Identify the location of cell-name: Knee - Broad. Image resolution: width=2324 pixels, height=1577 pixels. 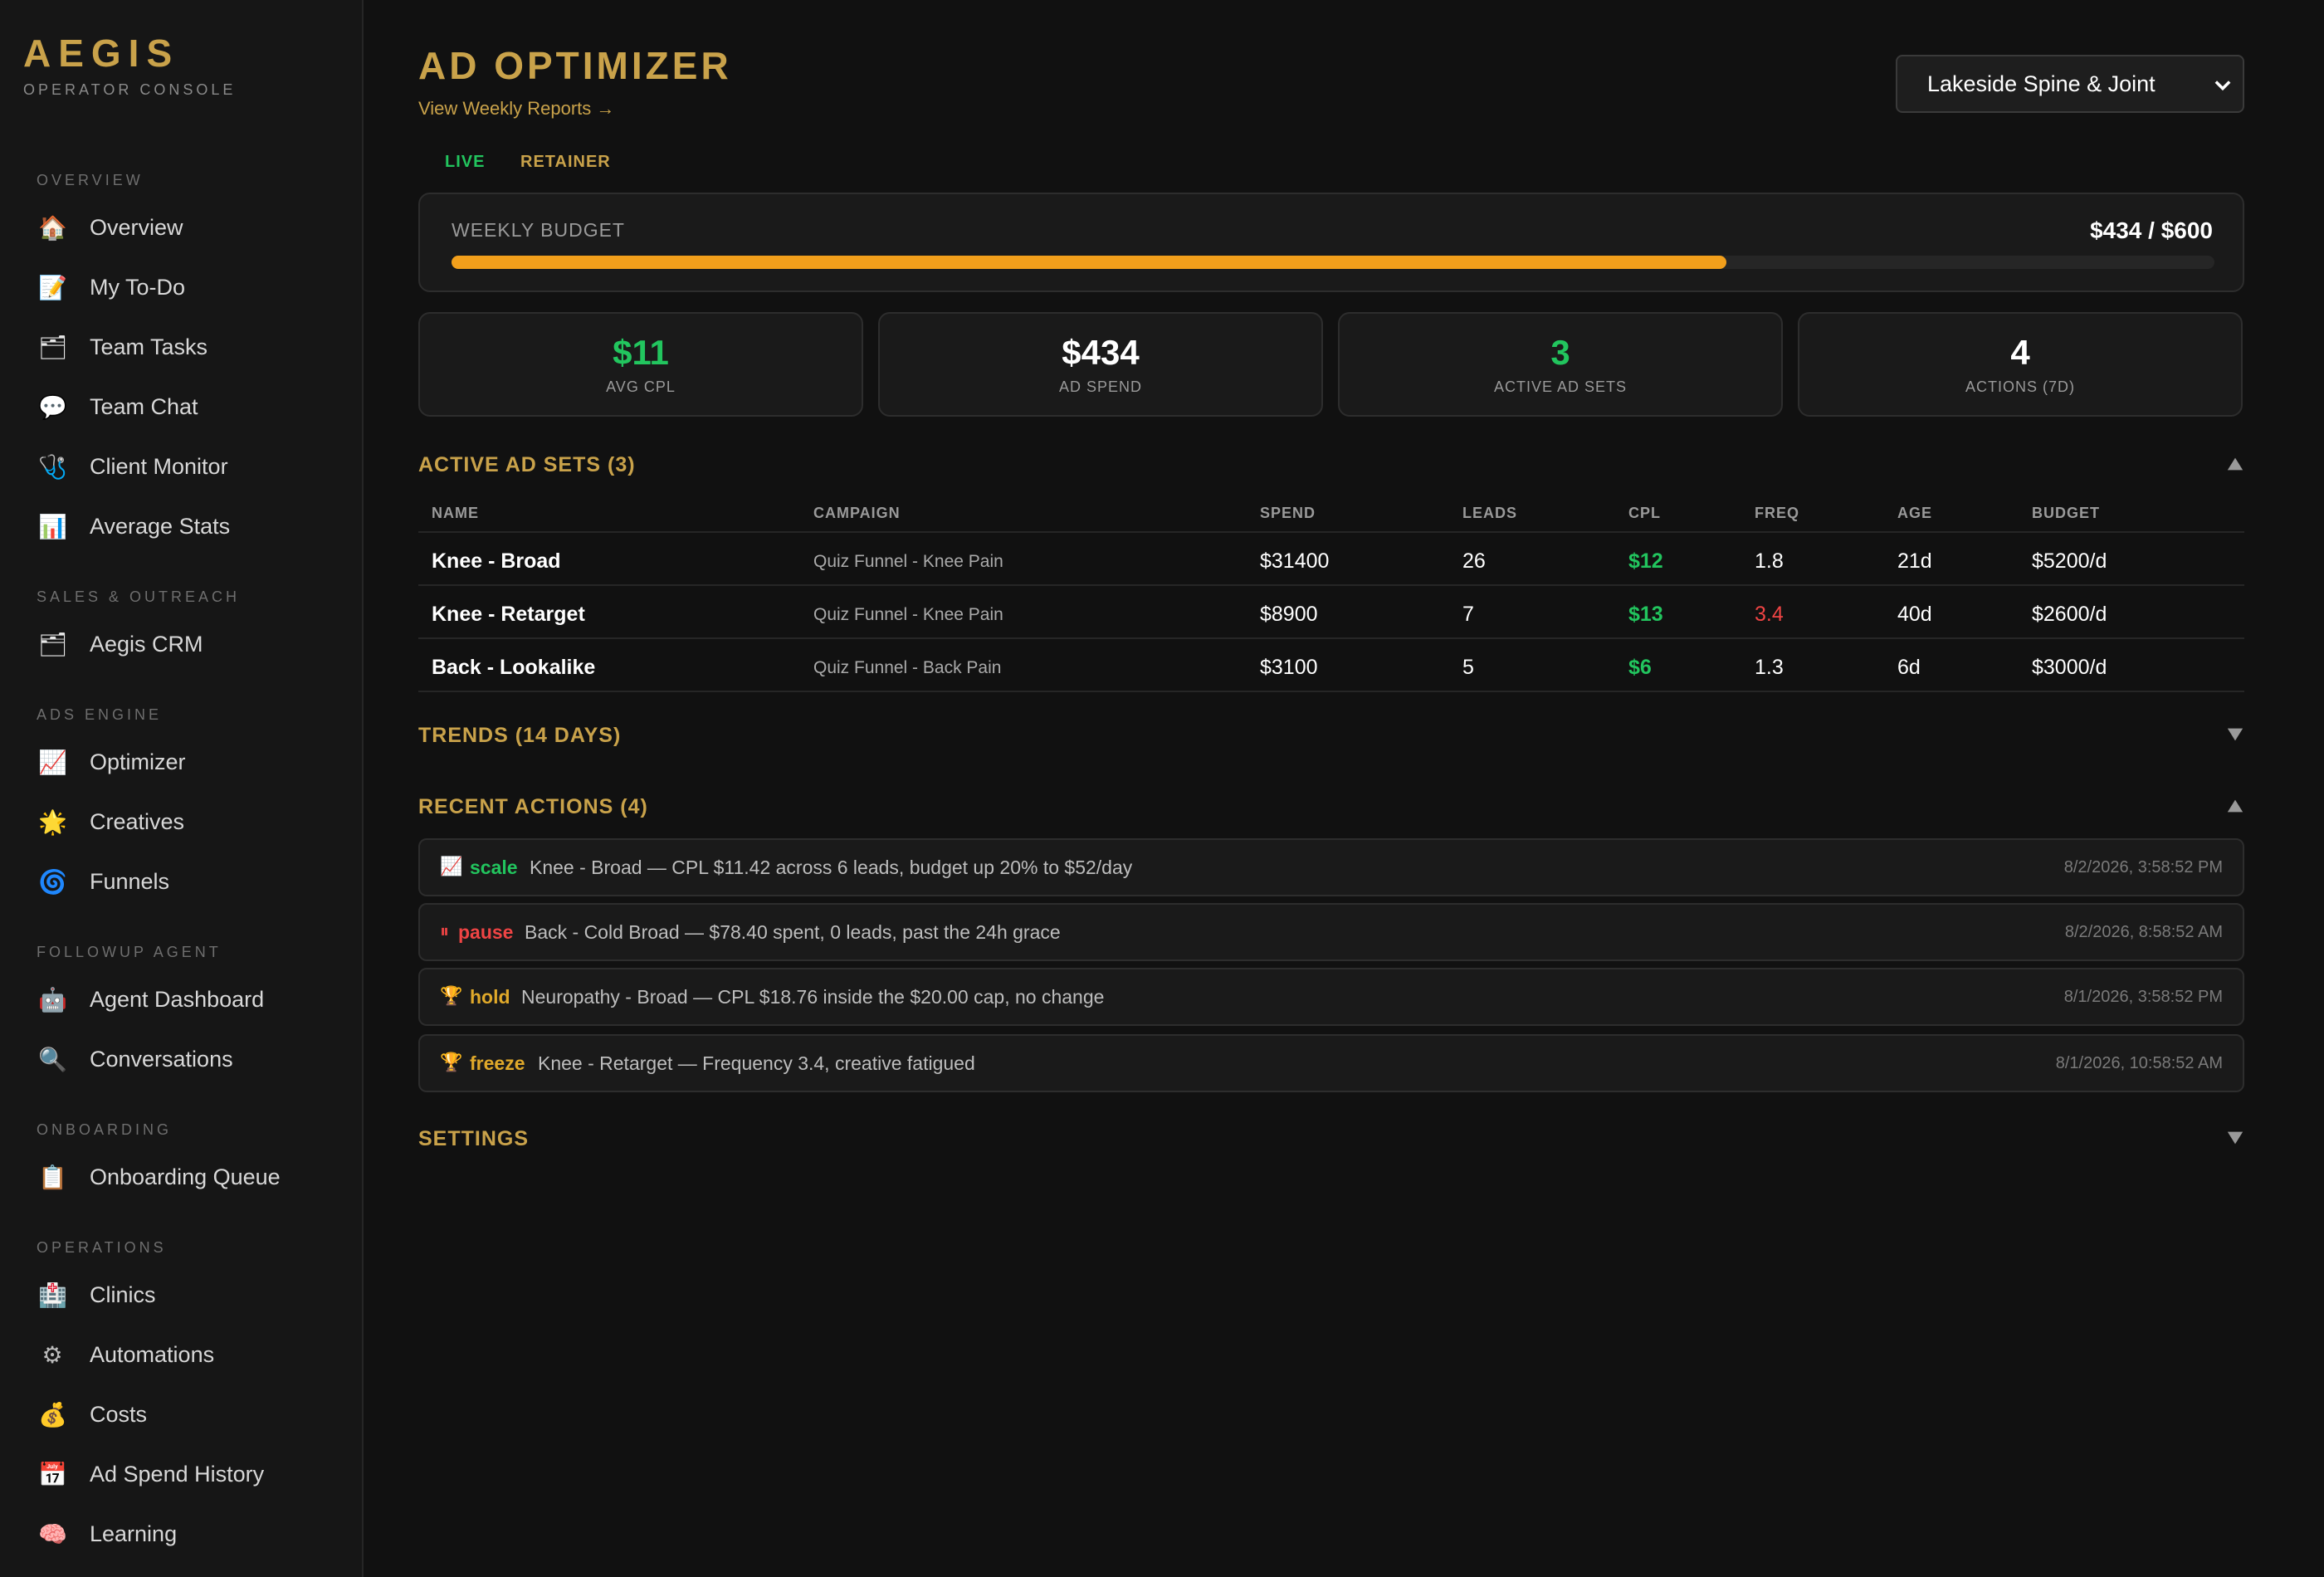
(497, 561).